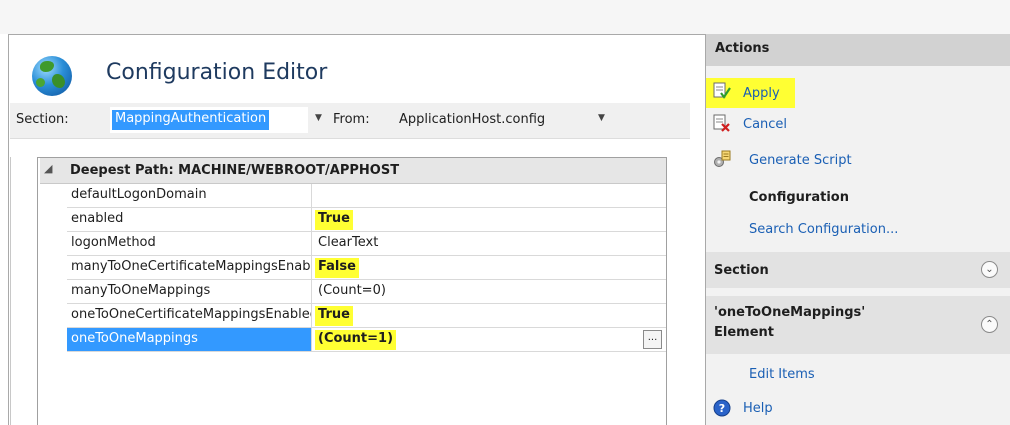  I want to click on table-row: manyToOneMappings (Count=0), so click(366, 292).